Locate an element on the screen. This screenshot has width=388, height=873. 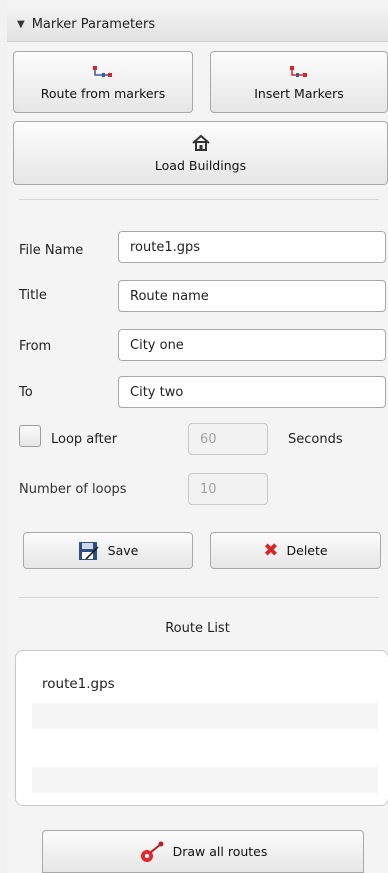
load-buildings-label: Load Buildings is located at coordinates (200, 165).